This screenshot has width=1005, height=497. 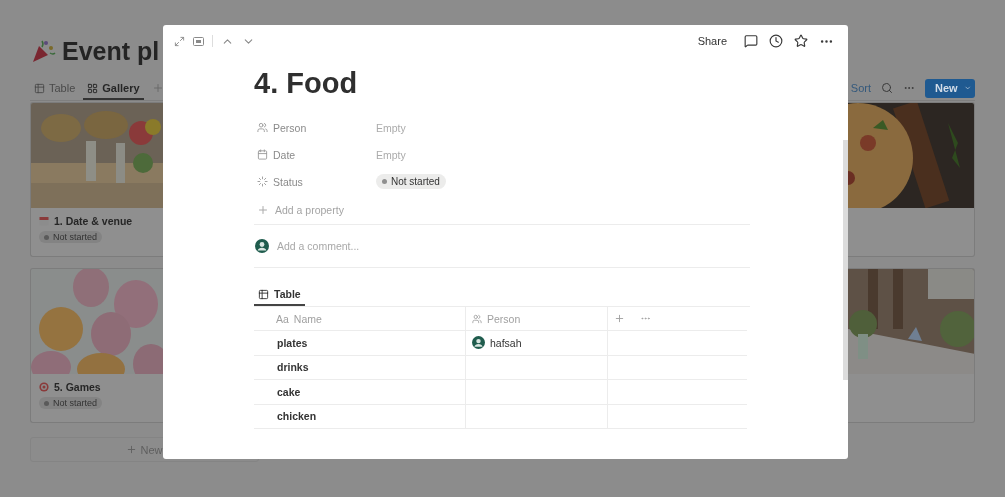 I want to click on scrollbar, so click(x=845, y=260).